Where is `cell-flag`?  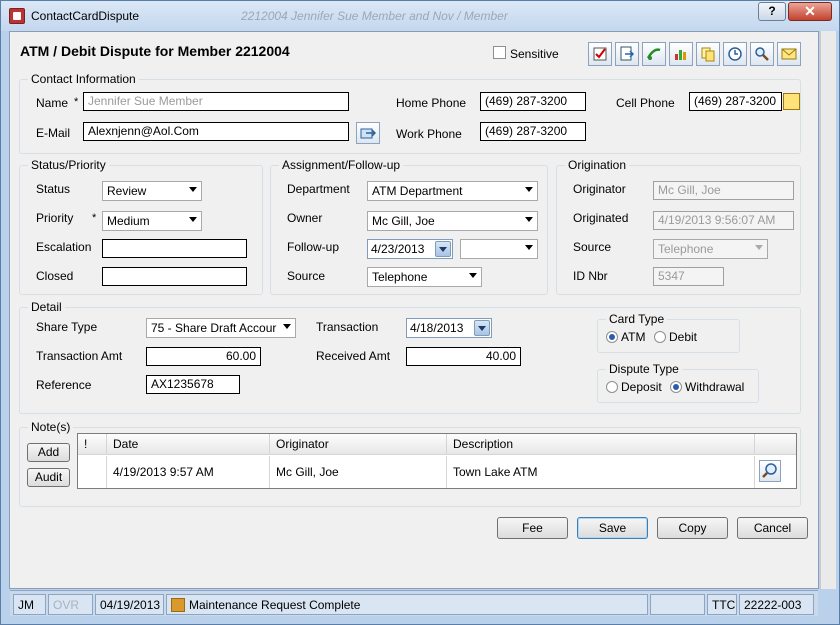 cell-flag is located at coordinates (92, 472).